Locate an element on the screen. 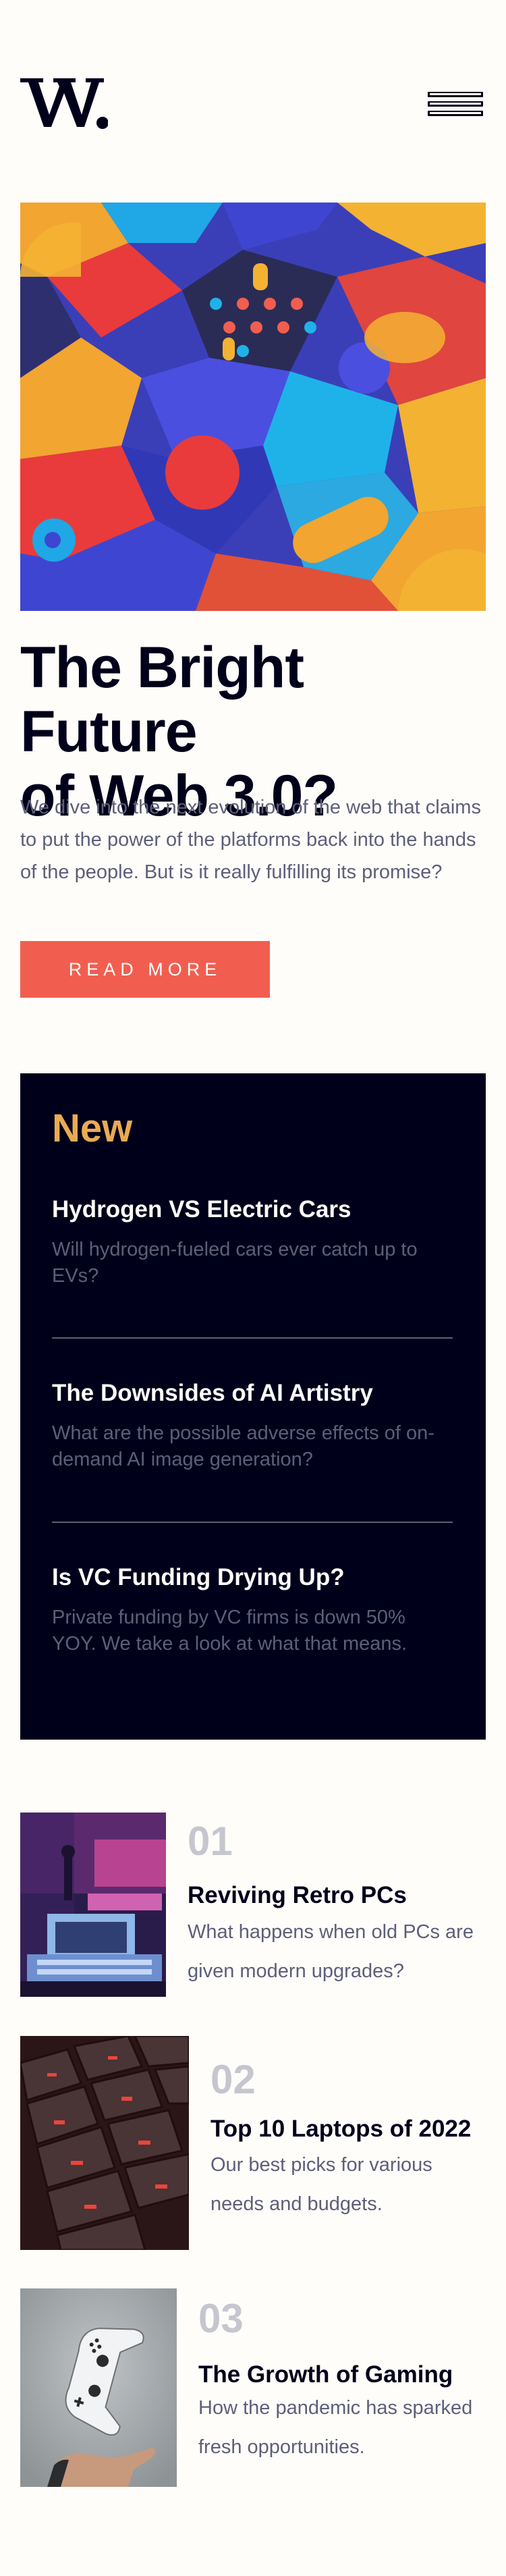 The height and width of the screenshot is (2576, 506). new-item-title: Hydrogen VS Electric Cars is located at coordinates (252, 1210).